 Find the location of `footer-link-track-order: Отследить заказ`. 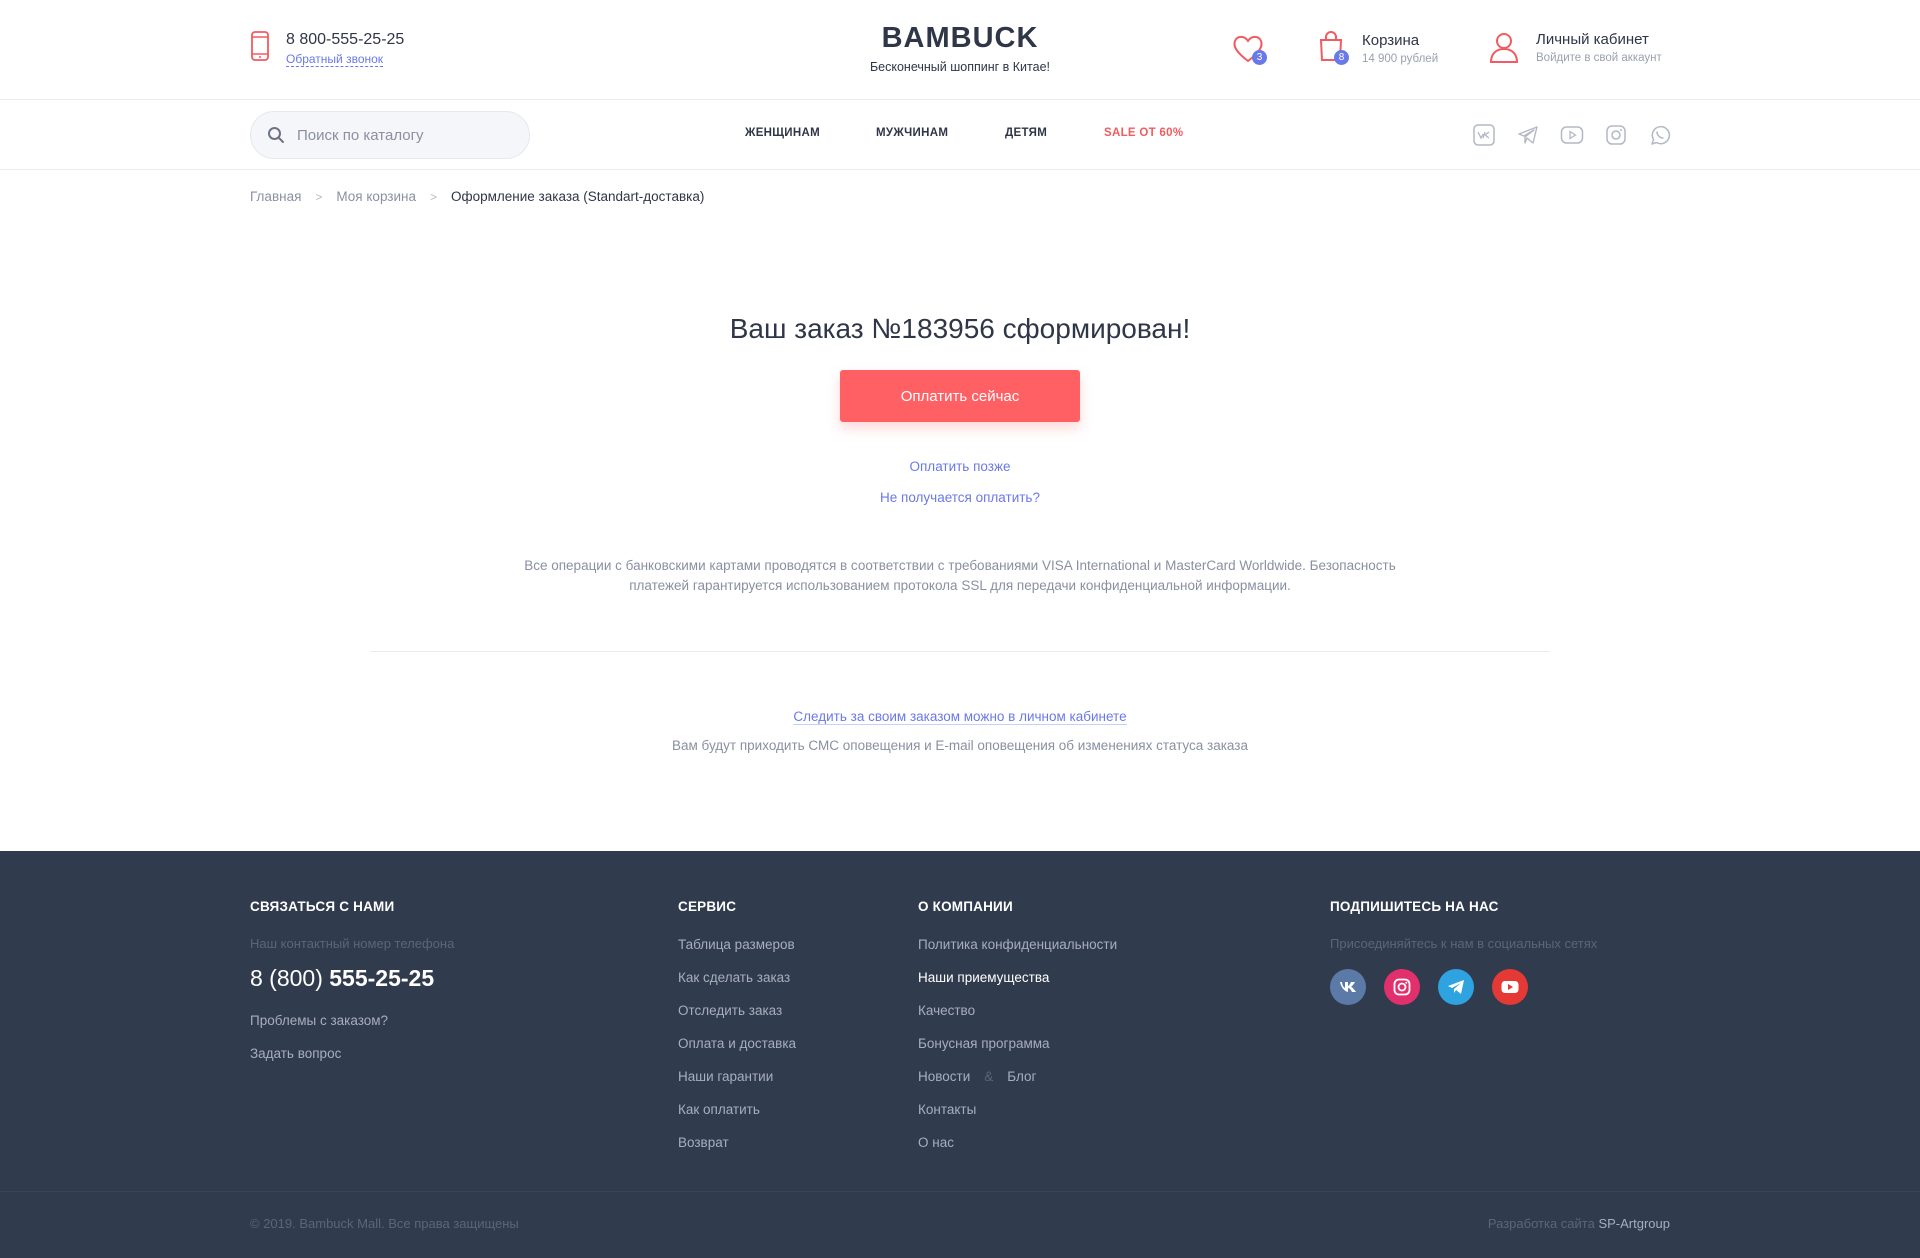

footer-link-track-order: Отследить заказ is located at coordinates (737, 1011).